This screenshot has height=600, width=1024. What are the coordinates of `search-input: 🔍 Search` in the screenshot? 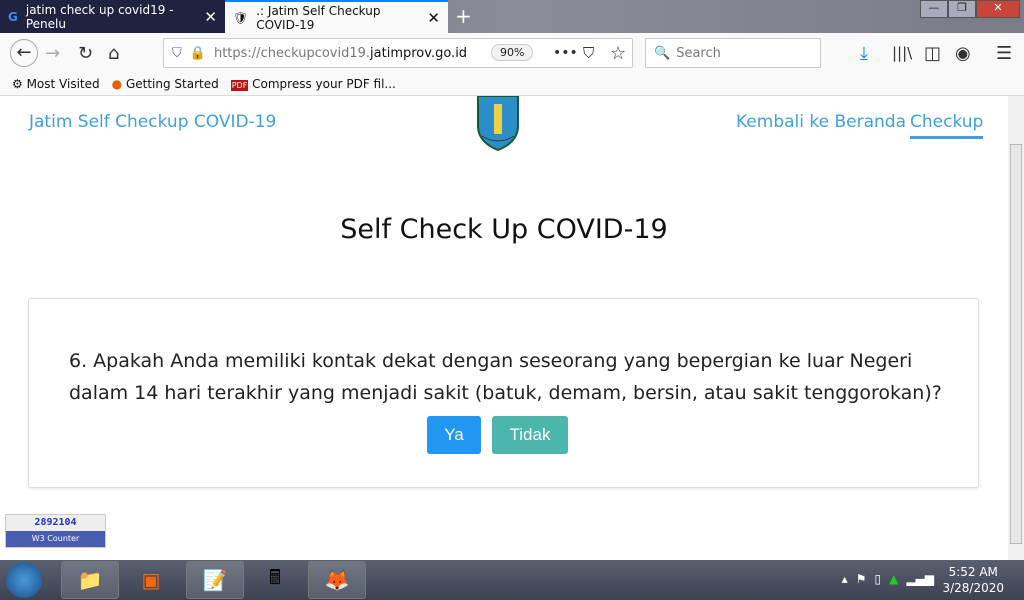 It's located at (733, 53).